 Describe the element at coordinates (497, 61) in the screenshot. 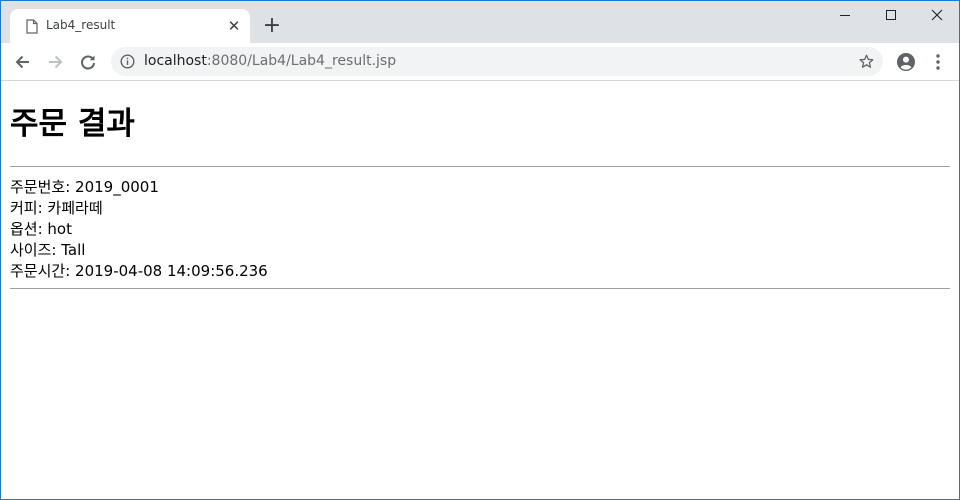

I see `address-bar: localhost:8080/Lab4/Lab4_result.jsp` at that location.